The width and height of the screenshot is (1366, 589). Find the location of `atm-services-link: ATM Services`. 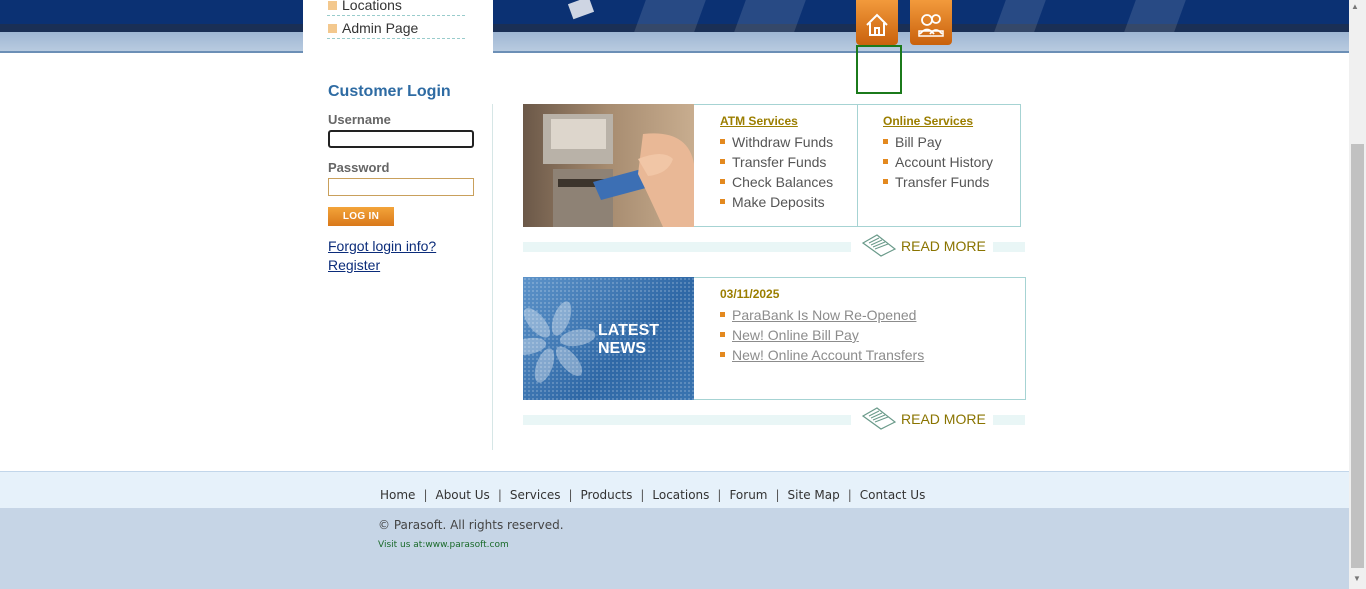

atm-services-link: ATM Services is located at coordinates (759, 121).